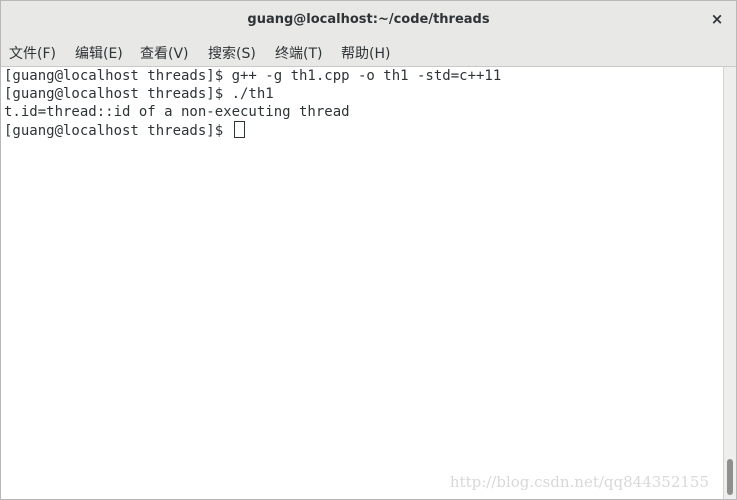 Image resolution: width=737 pixels, height=500 pixels. Describe the element at coordinates (232, 53) in the screenshot. I see `menu-item-search: 搜索(S)` at that location.